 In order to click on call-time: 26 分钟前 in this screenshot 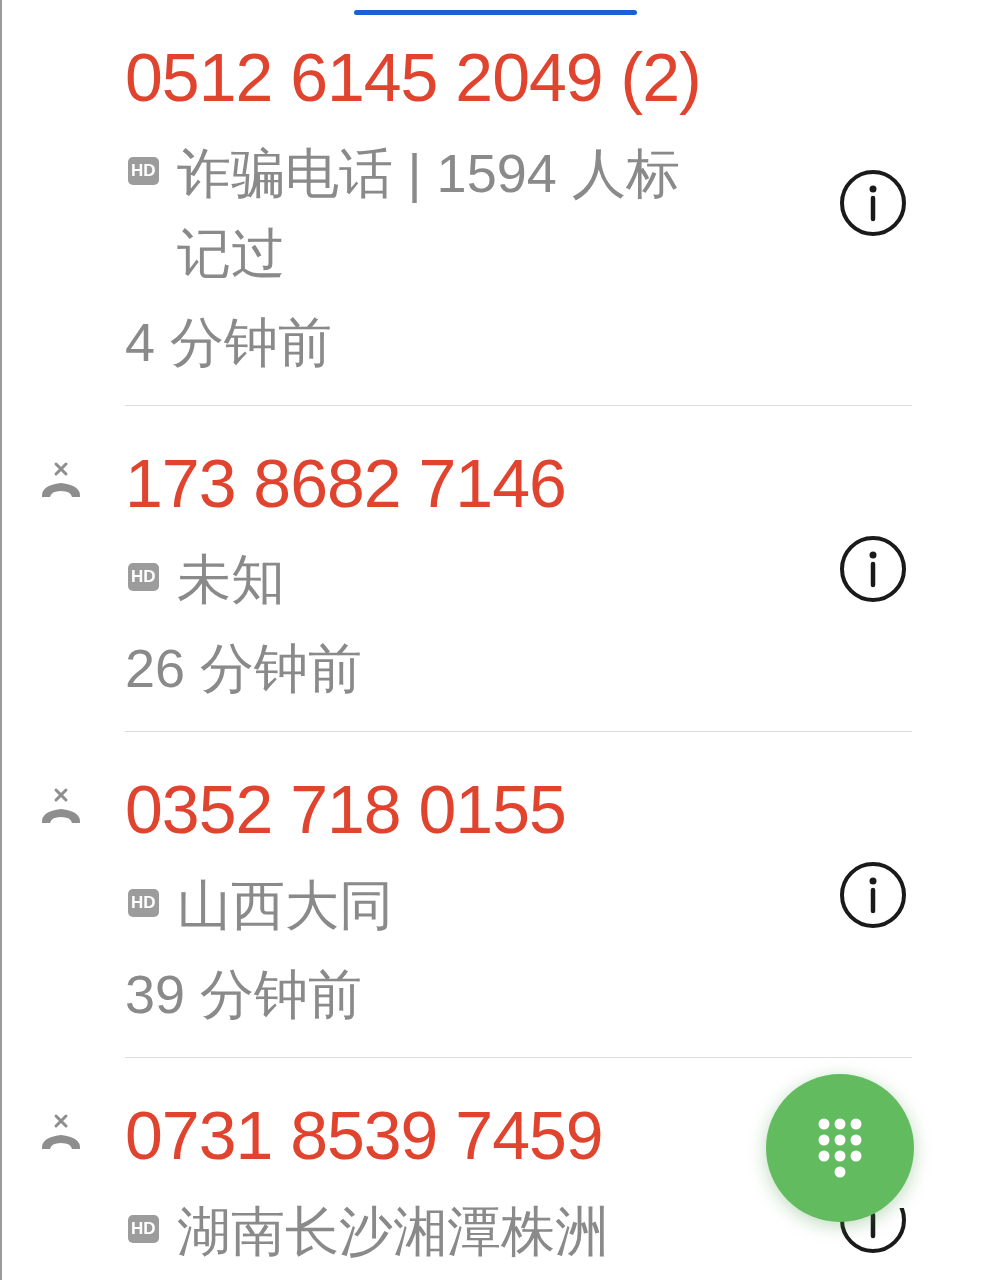, I will do `click(244, 668)`.